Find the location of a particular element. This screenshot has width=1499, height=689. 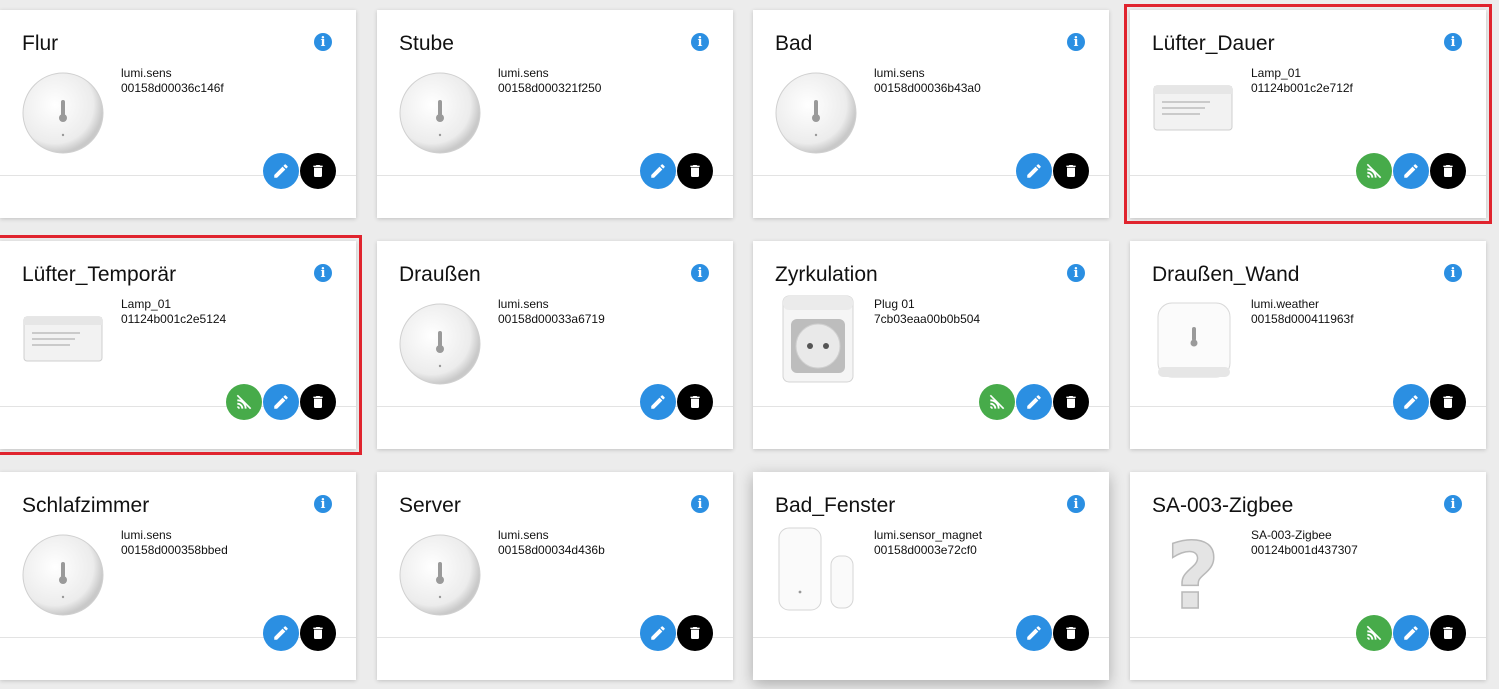

device-model: SA-003-Zigbee is located at coordinates (1291, 535).